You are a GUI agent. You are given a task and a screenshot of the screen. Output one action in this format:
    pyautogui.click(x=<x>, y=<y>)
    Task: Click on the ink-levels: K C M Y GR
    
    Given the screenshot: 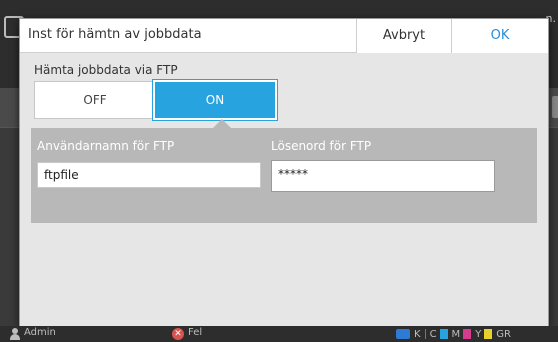 What is the action you would take?
    pyautogui.click(x=453, y=334)
    